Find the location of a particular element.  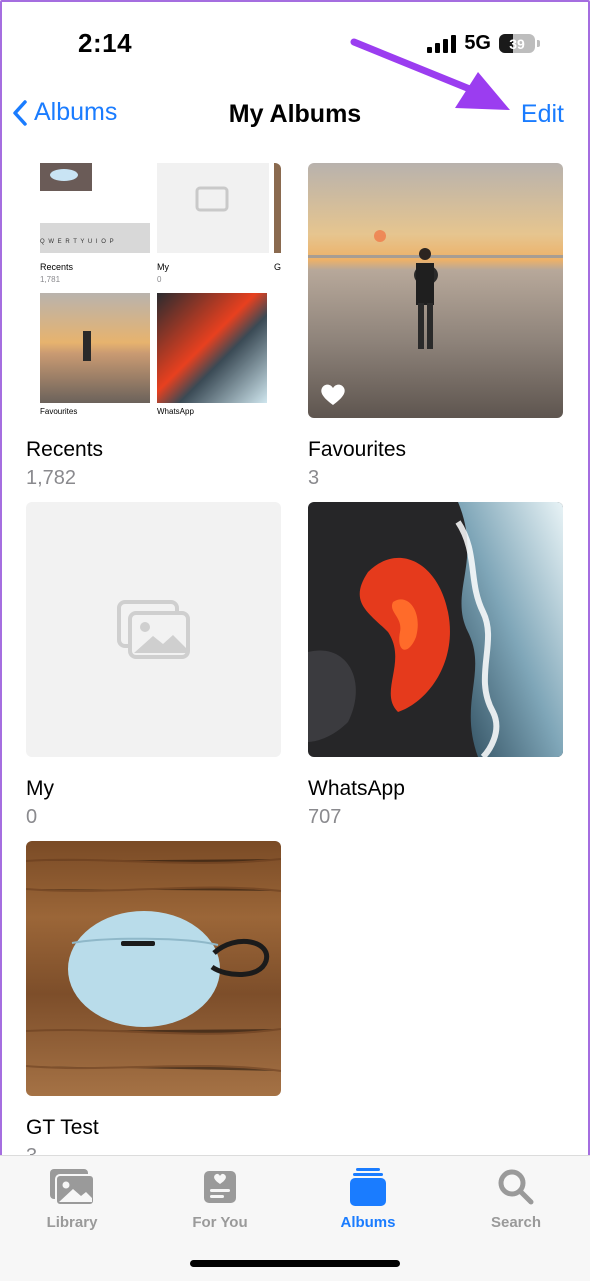

tab-library: Library is located at coordinates (72, 1198).